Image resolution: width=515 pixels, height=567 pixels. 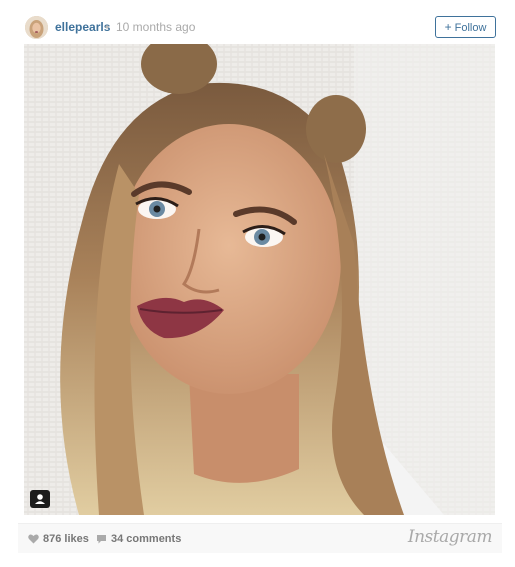 What do you see at coordinates (260, 538) in the screenshot?
I see `post-footer: 876 likes 34 comments Instagram` at bounding box center [260, 538].